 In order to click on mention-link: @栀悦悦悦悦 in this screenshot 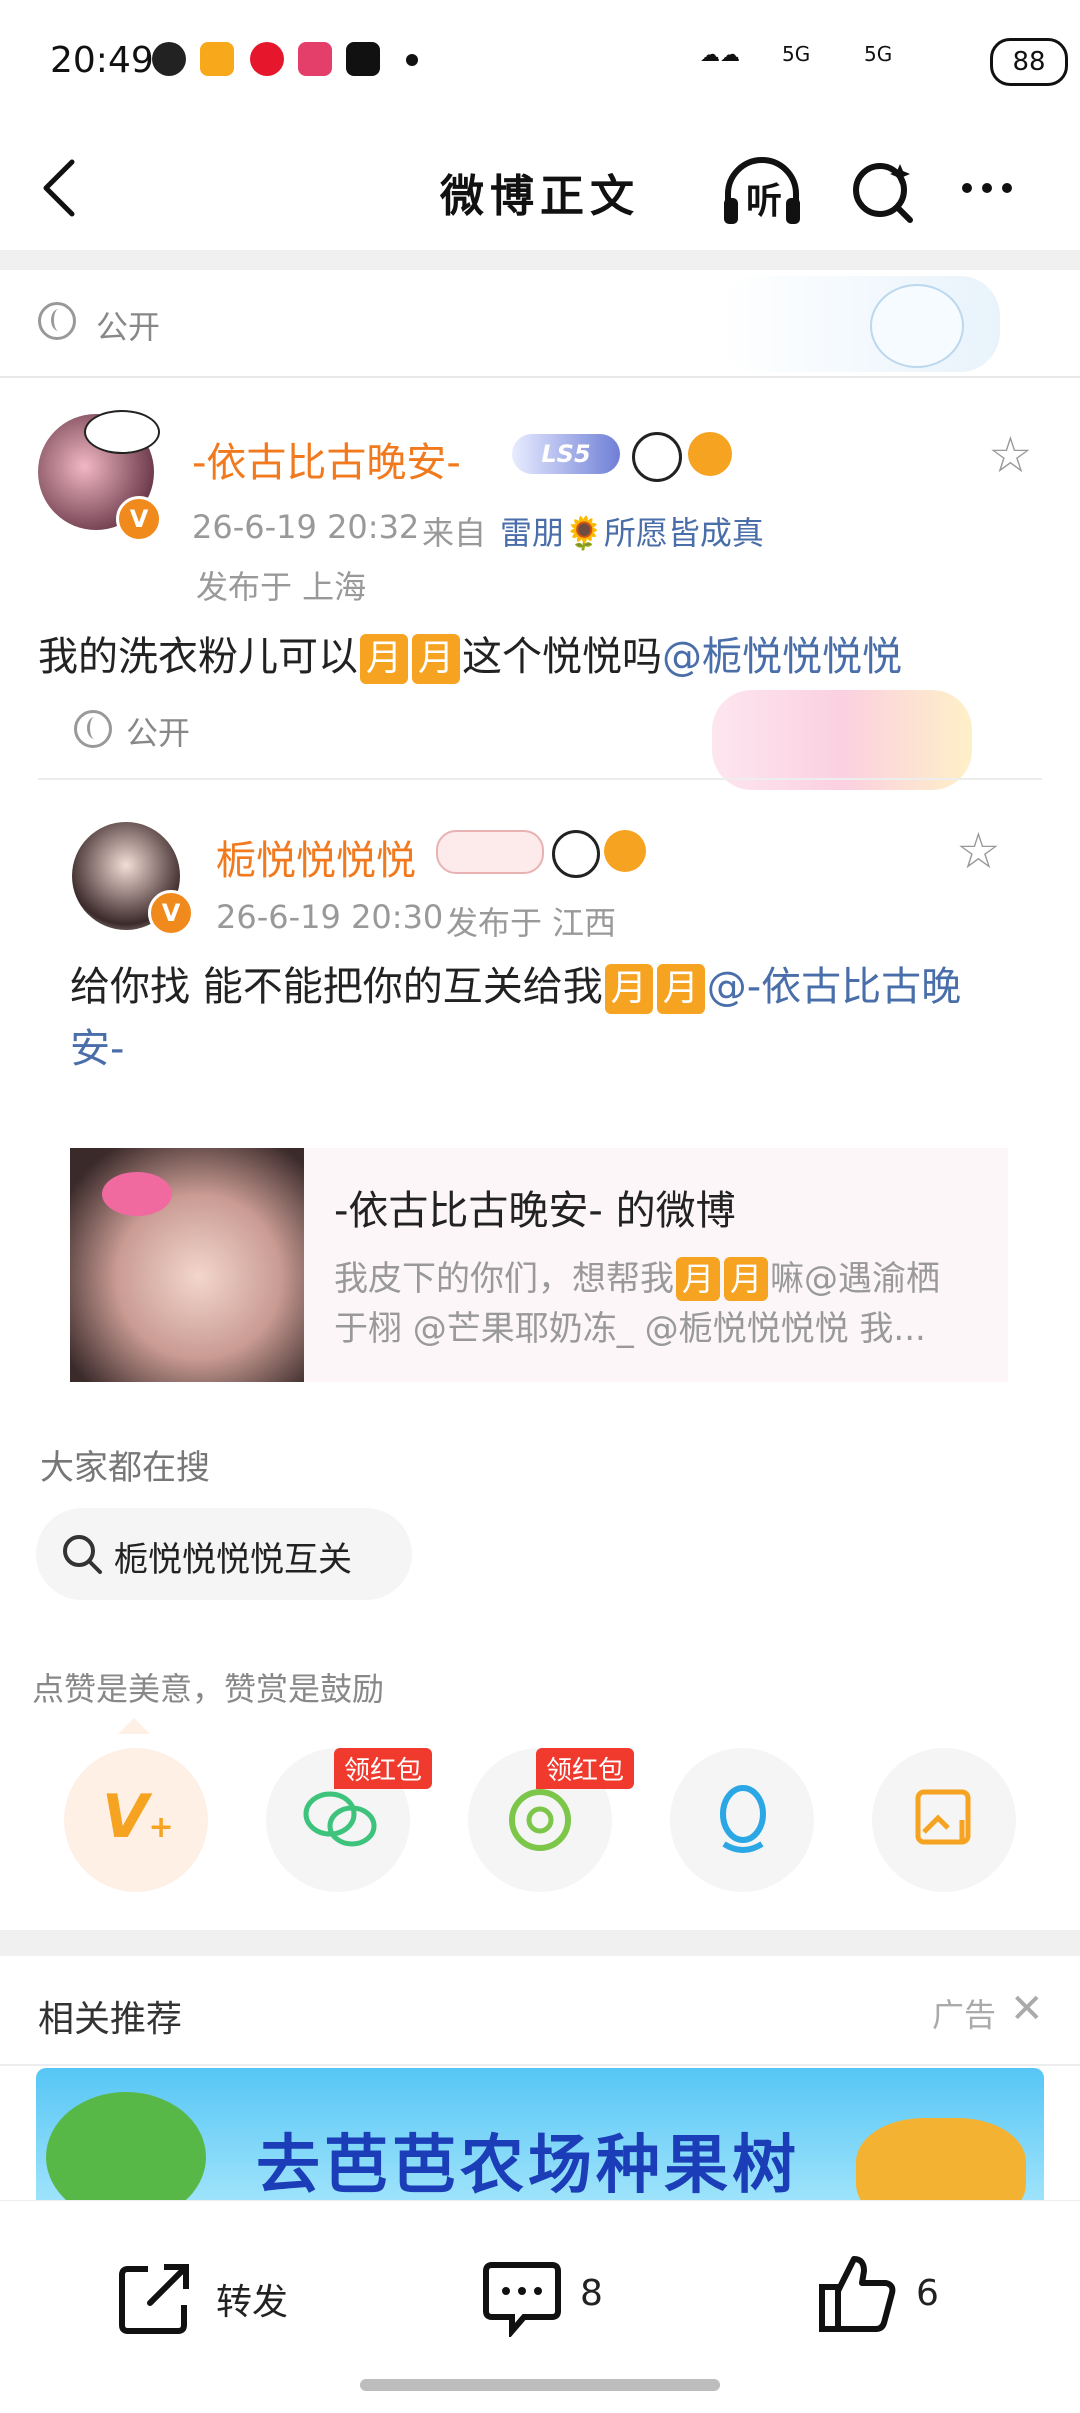, I will do `click(782, 657)`.